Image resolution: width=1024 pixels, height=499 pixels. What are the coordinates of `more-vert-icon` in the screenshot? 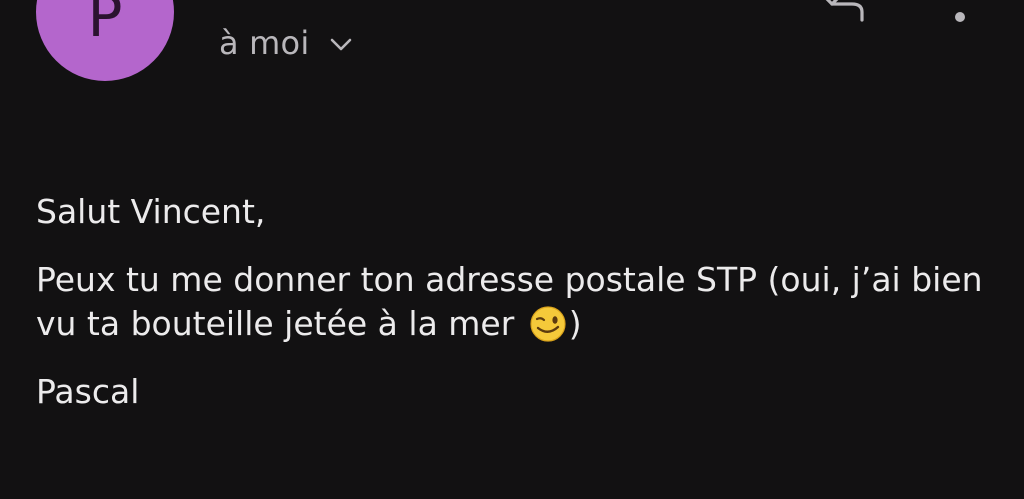 It's located at (960, 14).